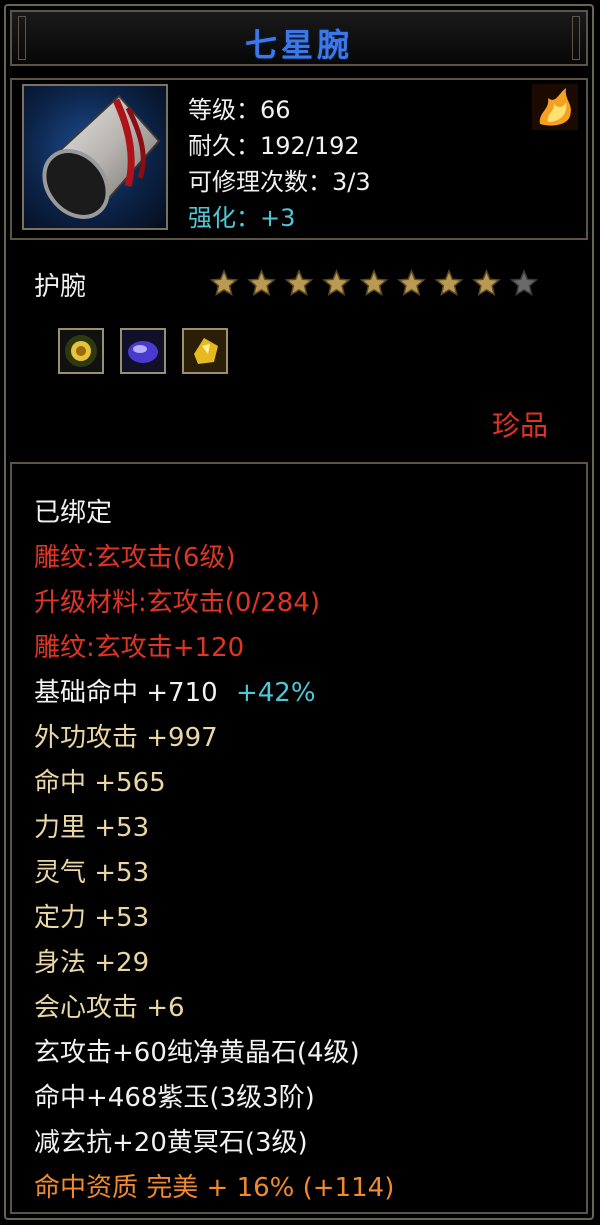  I want to click on socket-2: 命中+468紫玉(3级3阶), so click(174, 1098).